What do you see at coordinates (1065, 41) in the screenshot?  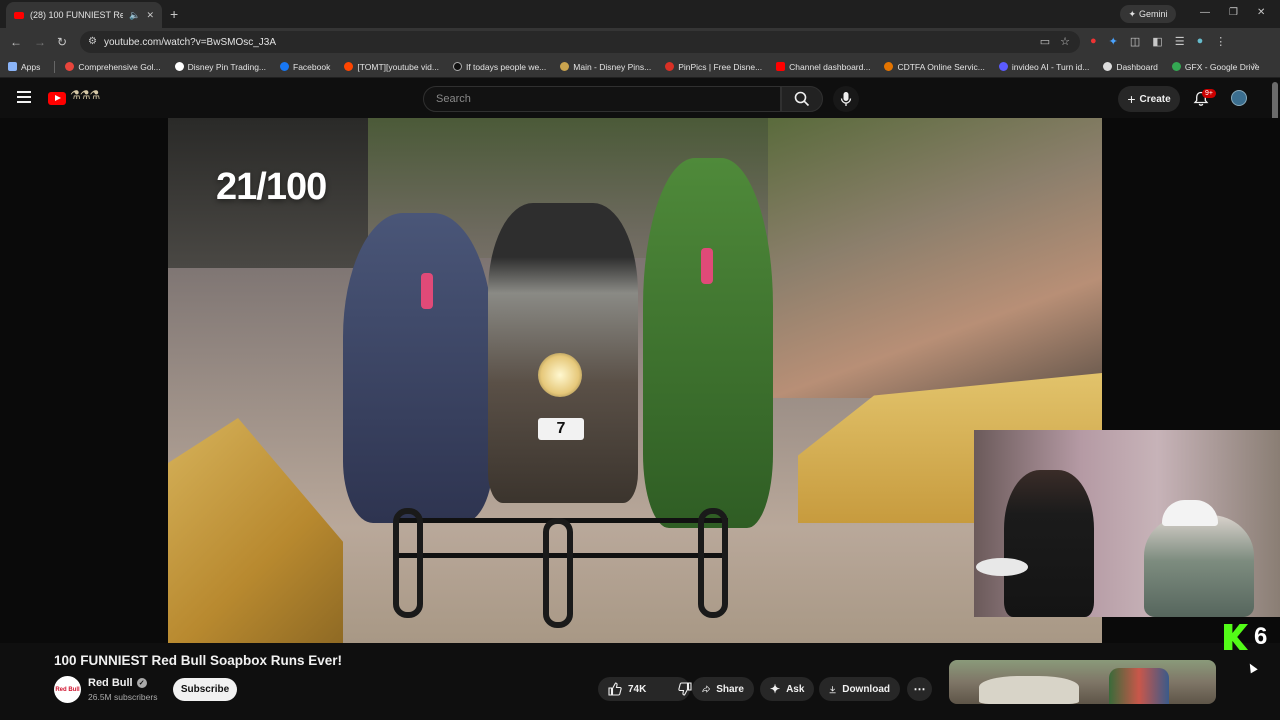 I see `bookmark-star-icon: ☆` at bounding box center [1065, 41].